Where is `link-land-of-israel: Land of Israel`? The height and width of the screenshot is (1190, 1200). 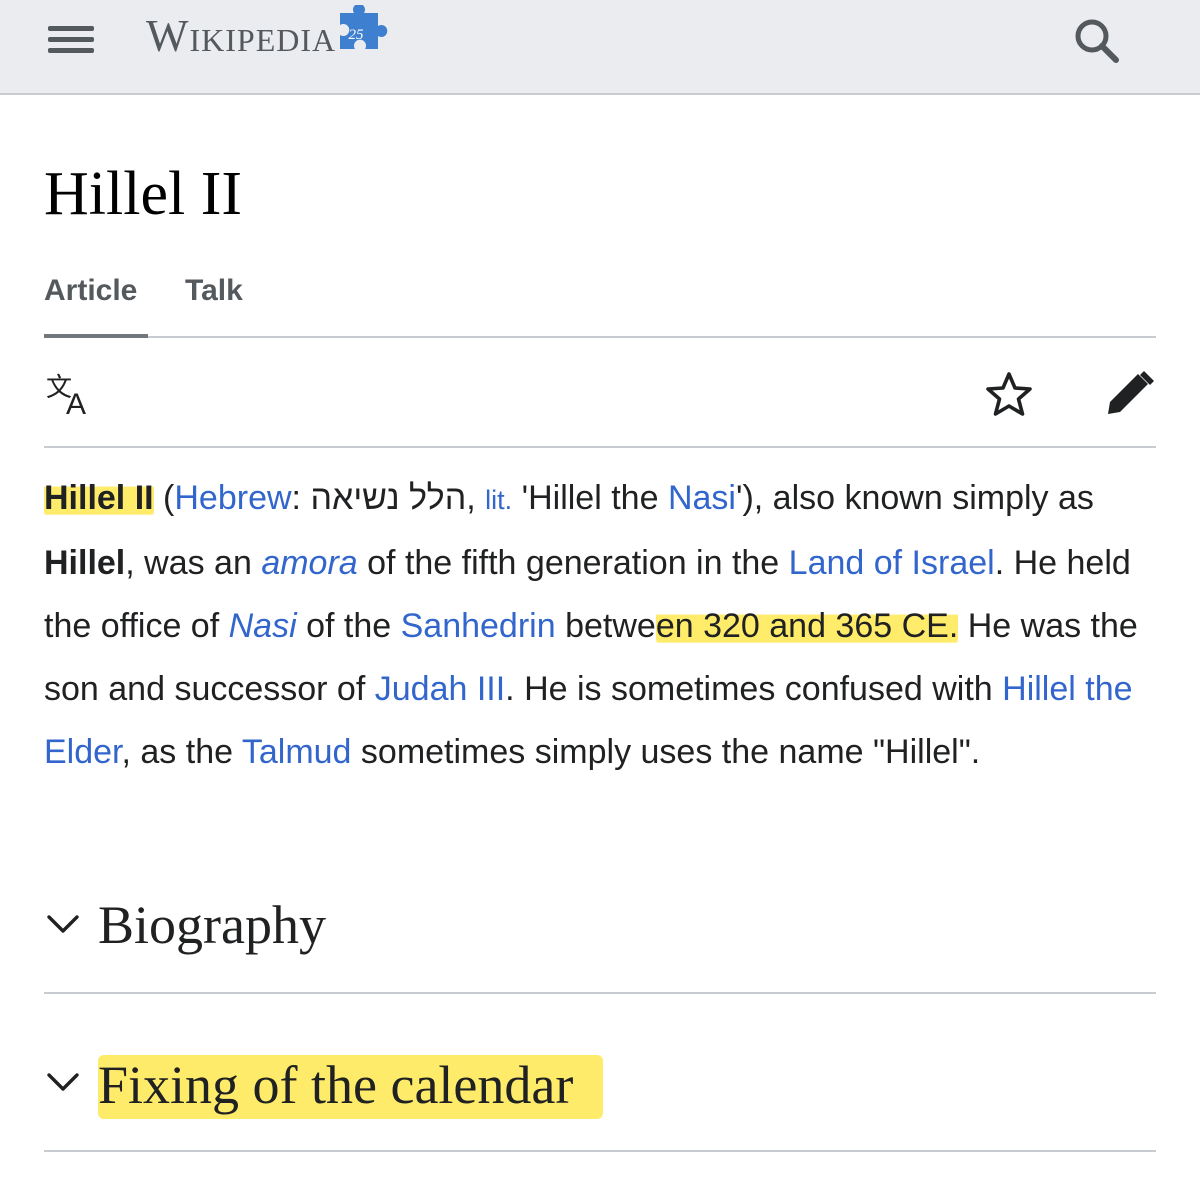
link-land-of-israel: Land of Israel is located at coordinates (892, 563).